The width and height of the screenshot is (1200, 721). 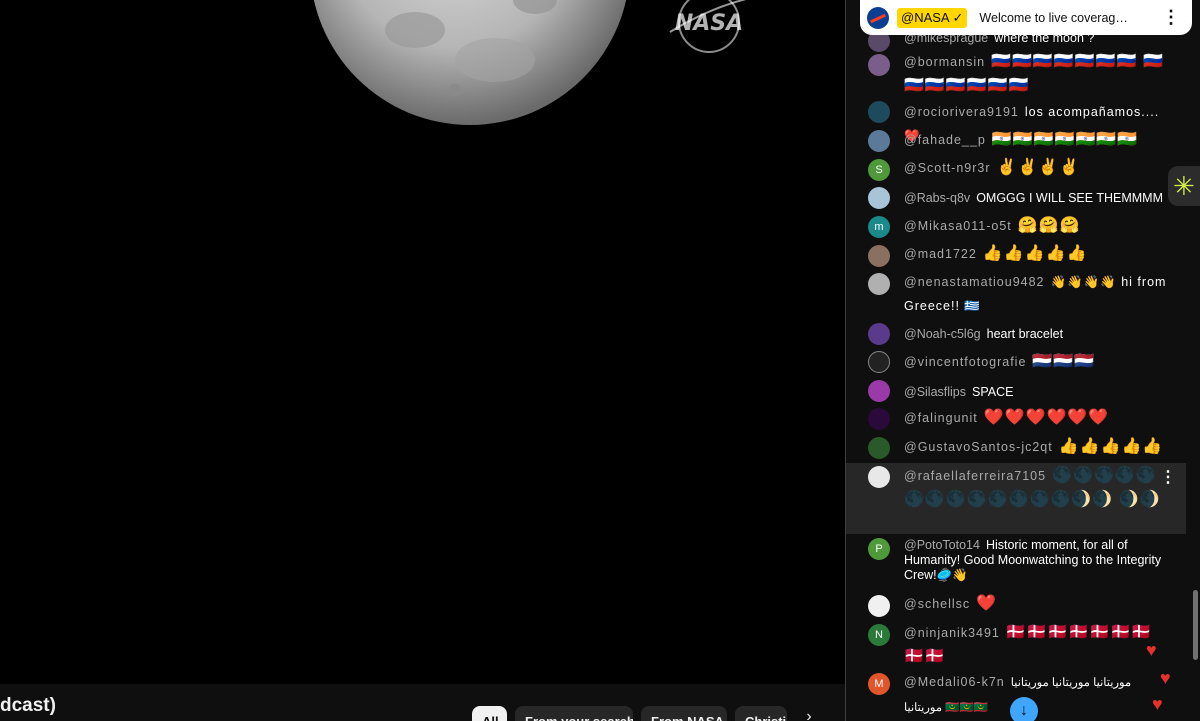 I want to click on chat-message-line: @Noah-c5l6g heart bracelet, so click(x=1038, y=334).